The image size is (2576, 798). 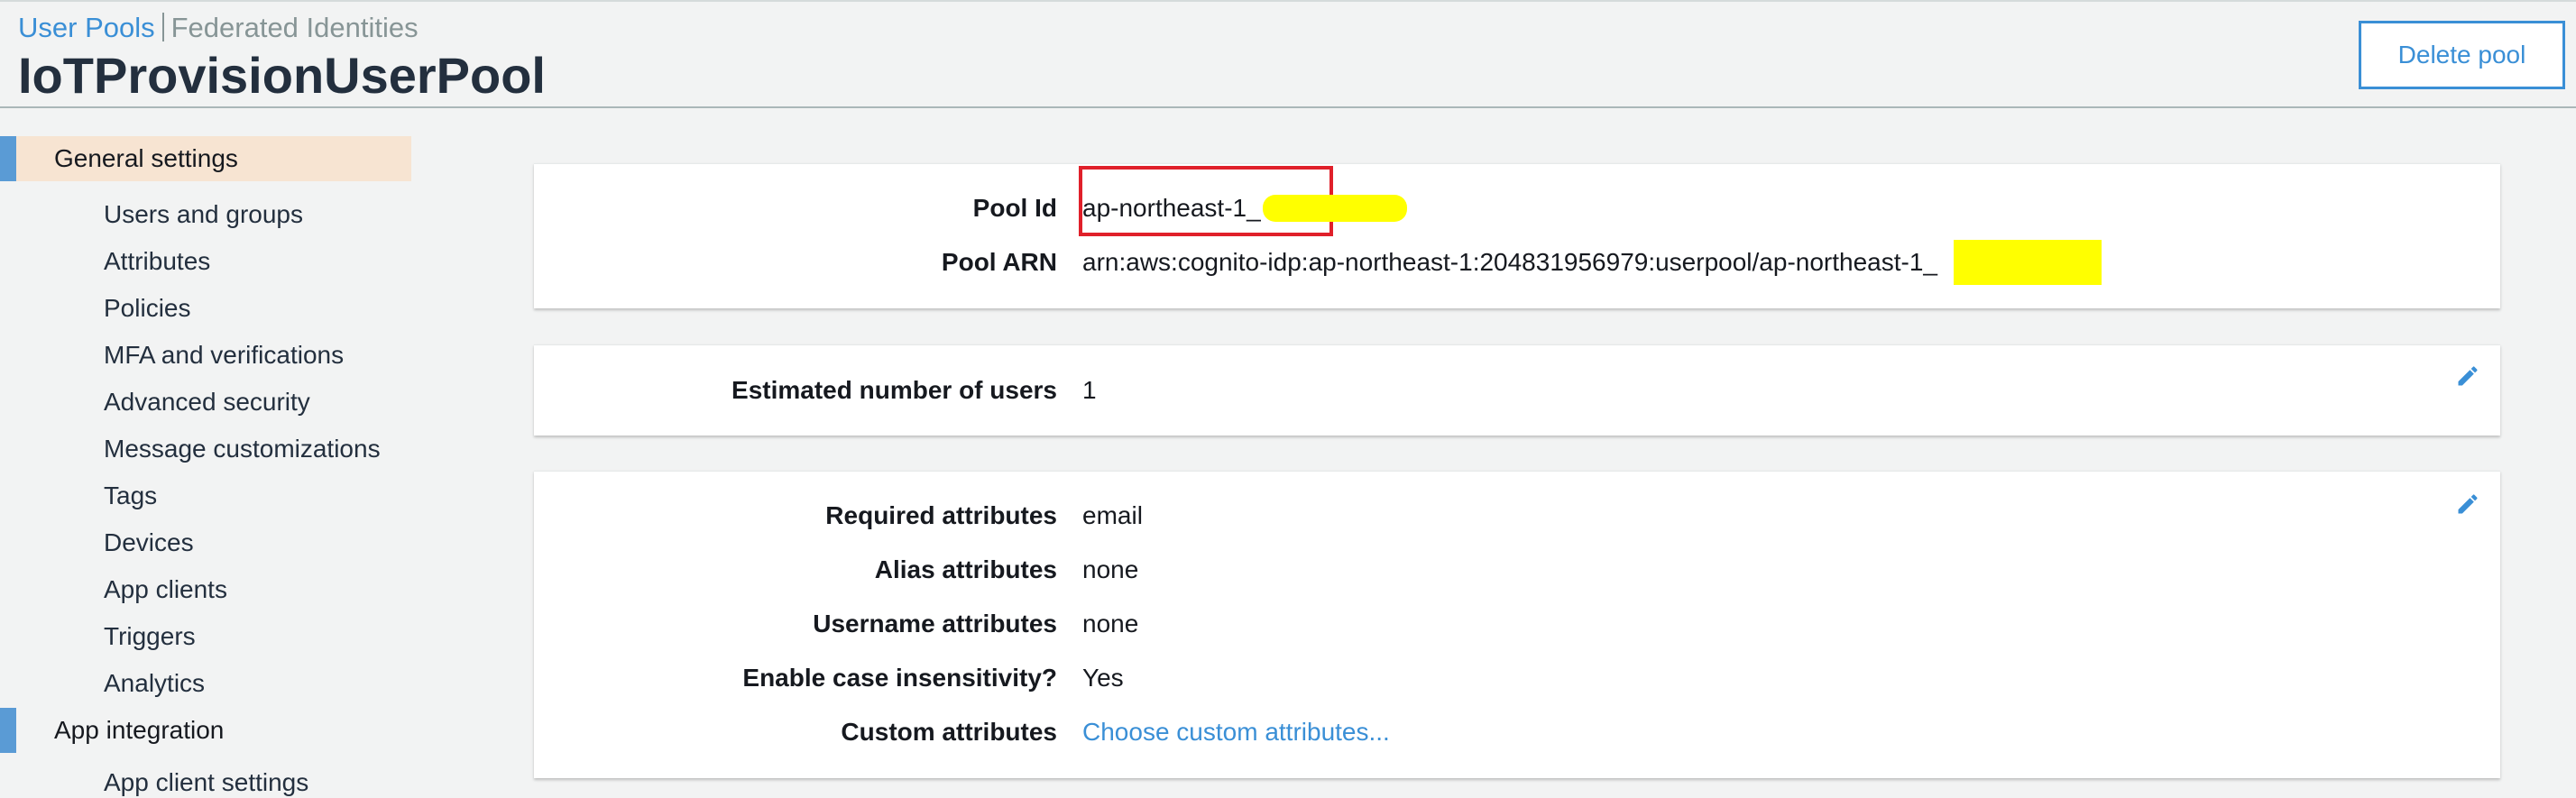 I want to click on breadcrumb: User Pools Federated Identities, so click(x=218, y=28).